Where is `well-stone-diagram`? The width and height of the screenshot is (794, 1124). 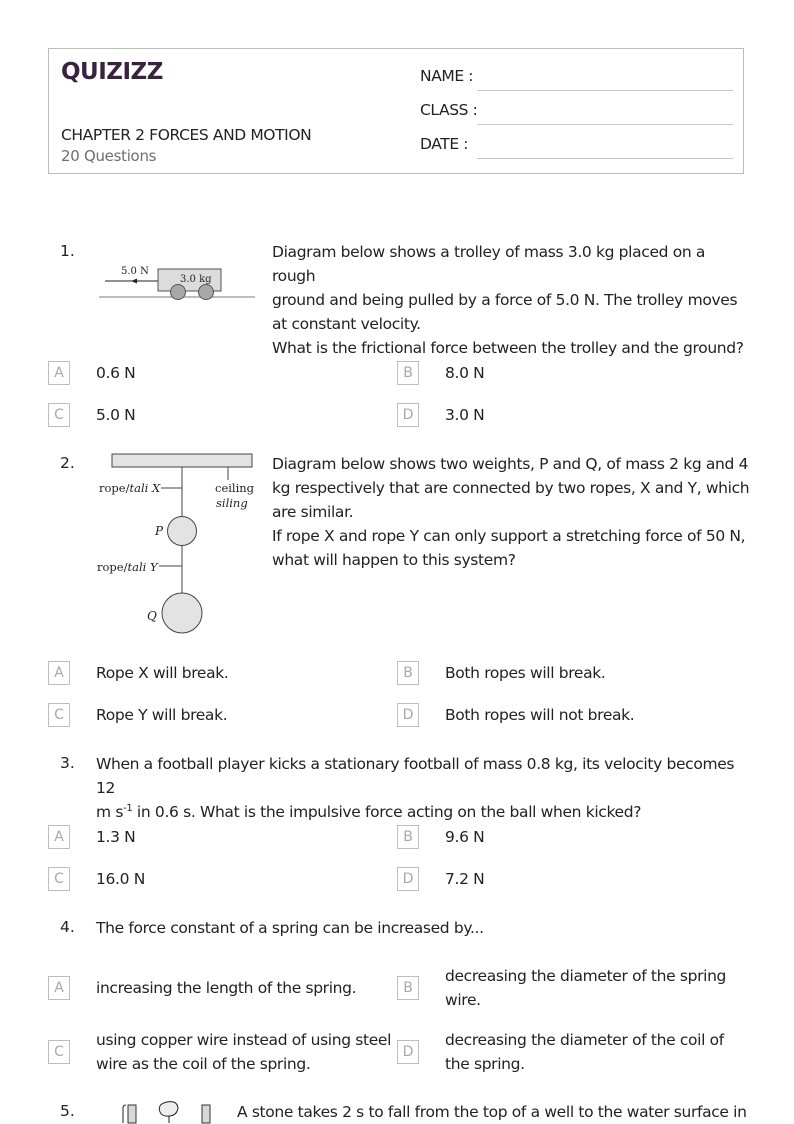
well-stone-diagram is located at coordinates (166, 1112).